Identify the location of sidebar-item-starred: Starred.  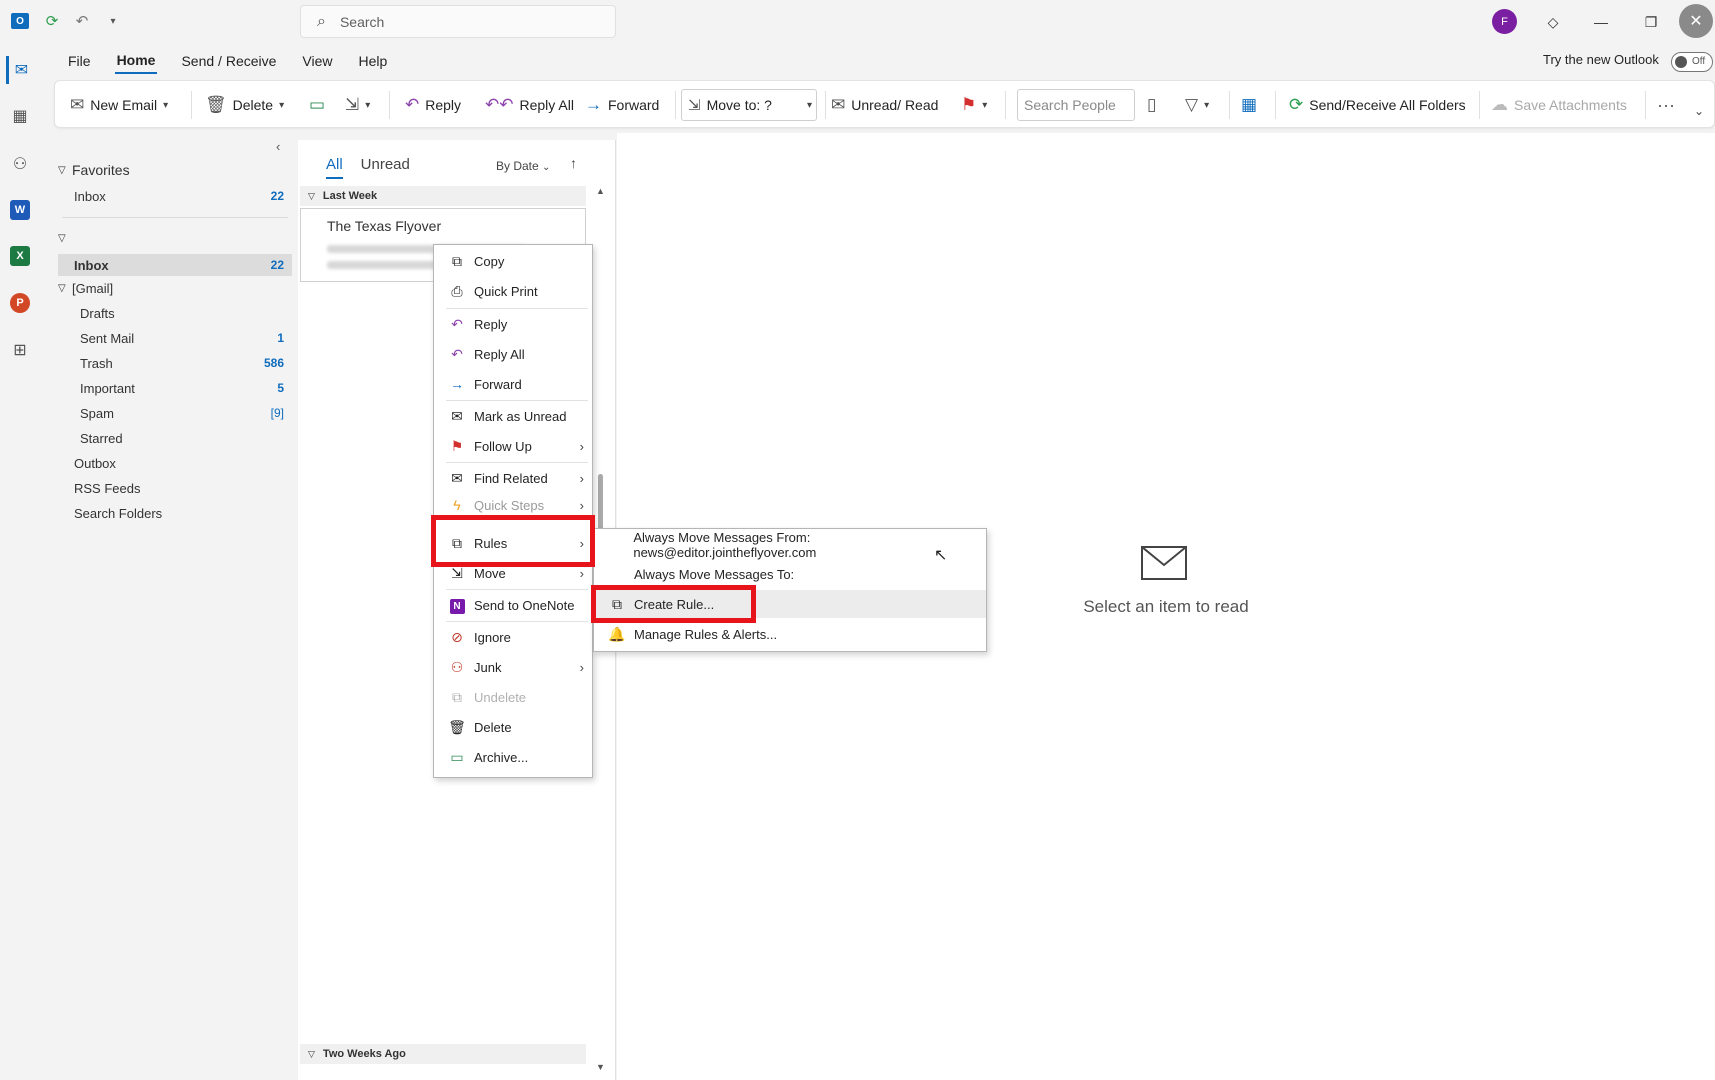
(175, 438).